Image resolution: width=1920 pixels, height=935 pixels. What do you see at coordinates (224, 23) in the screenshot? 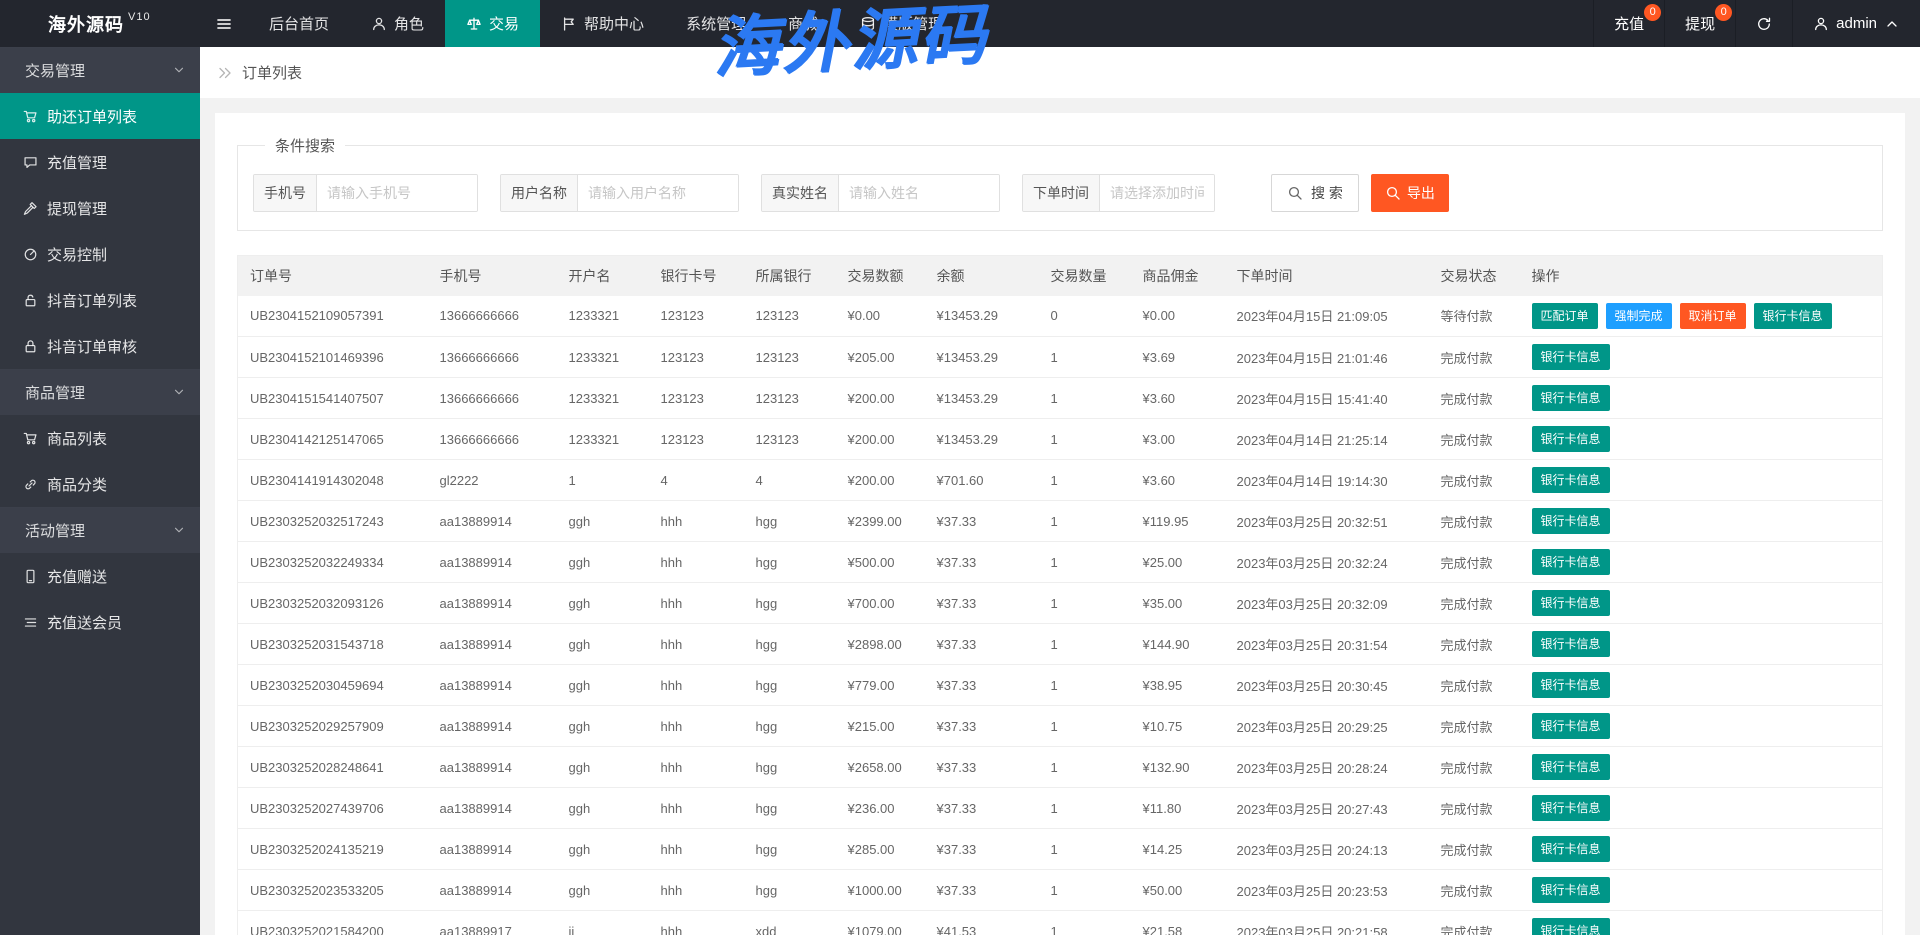
I see `menu-toggle-button` at bounding box center [224, 23].